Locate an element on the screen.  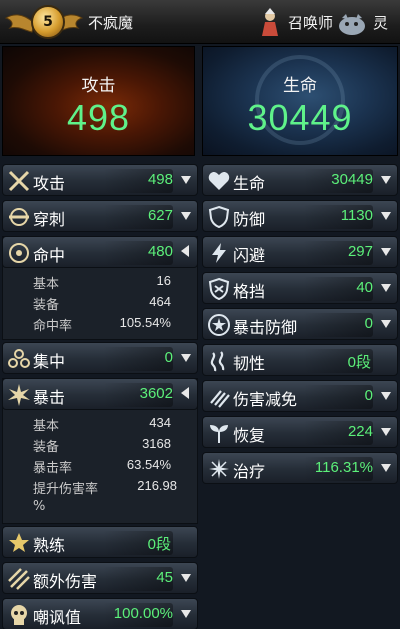
summoner-label: 召唤师 is located at coordinates (310, 22).